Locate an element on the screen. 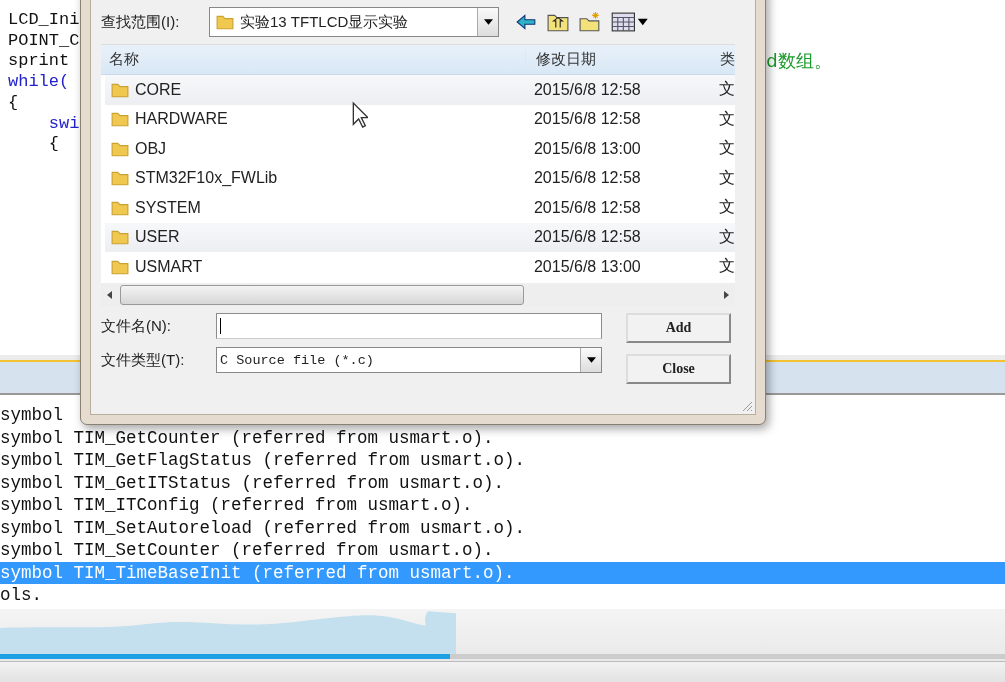 This screenshot has height=682, width=1005. folder-name: USMART is located at coordinates (169, 266).